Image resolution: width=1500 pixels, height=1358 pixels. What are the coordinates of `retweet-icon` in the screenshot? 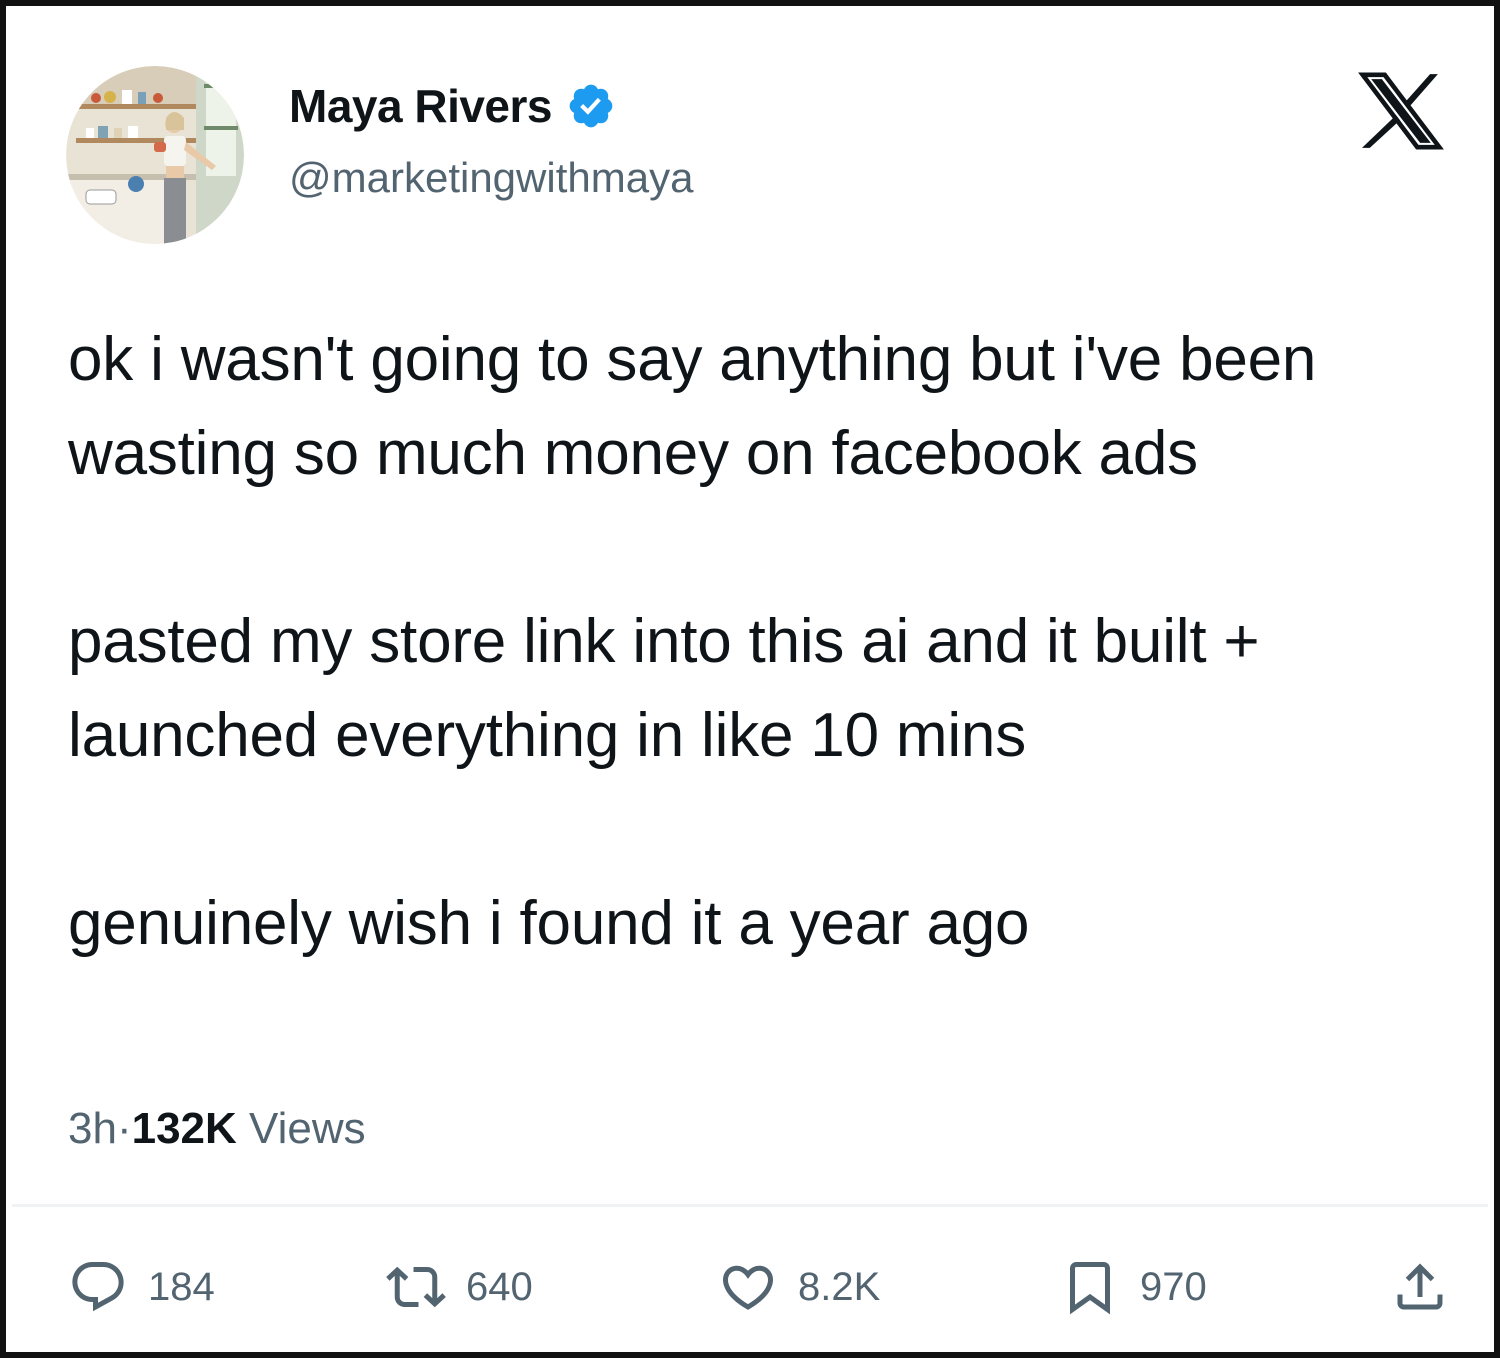 It's located at (416, 1287).